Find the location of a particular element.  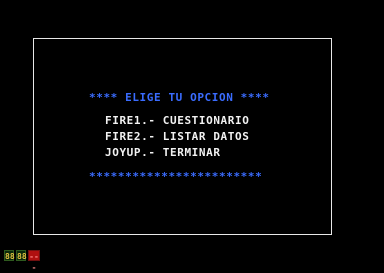

menu-footer-stars: ************************ is located at coordinates (176, 176).